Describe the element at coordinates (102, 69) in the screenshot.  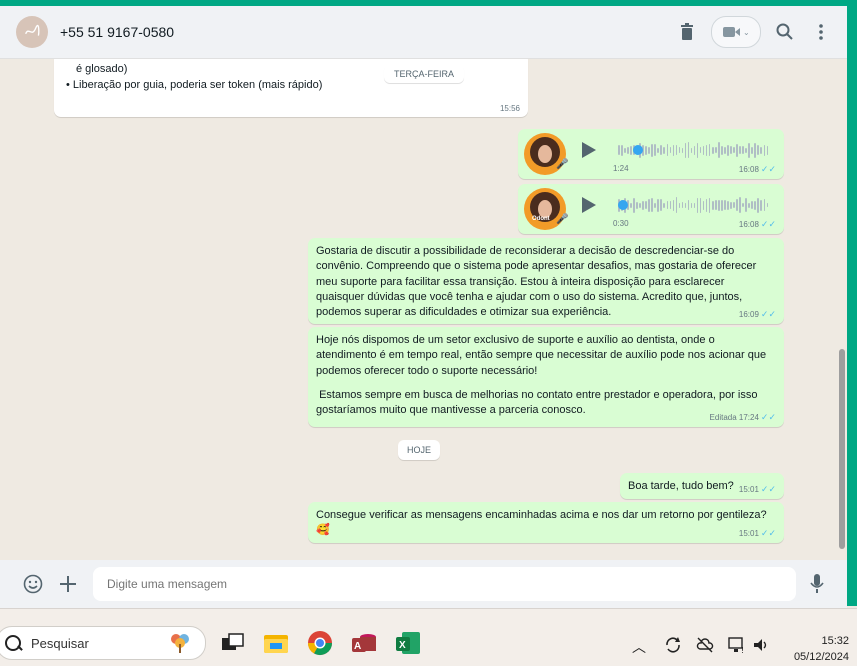
I see `message-line: é glosado)` at that location.